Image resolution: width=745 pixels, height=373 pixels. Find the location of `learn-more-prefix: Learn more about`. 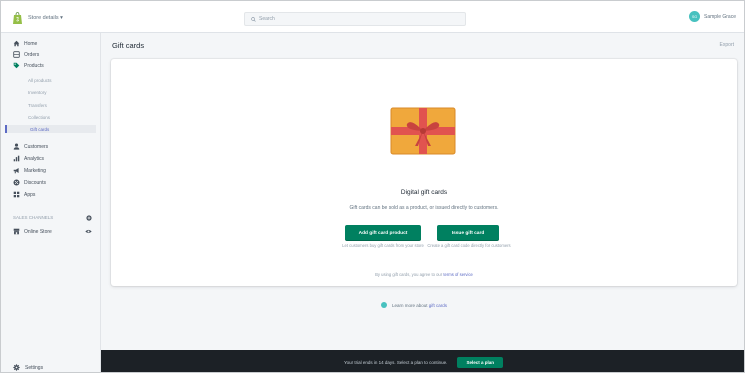

learn-more-prefix: Learn more about is located at coordinates (410, 305).